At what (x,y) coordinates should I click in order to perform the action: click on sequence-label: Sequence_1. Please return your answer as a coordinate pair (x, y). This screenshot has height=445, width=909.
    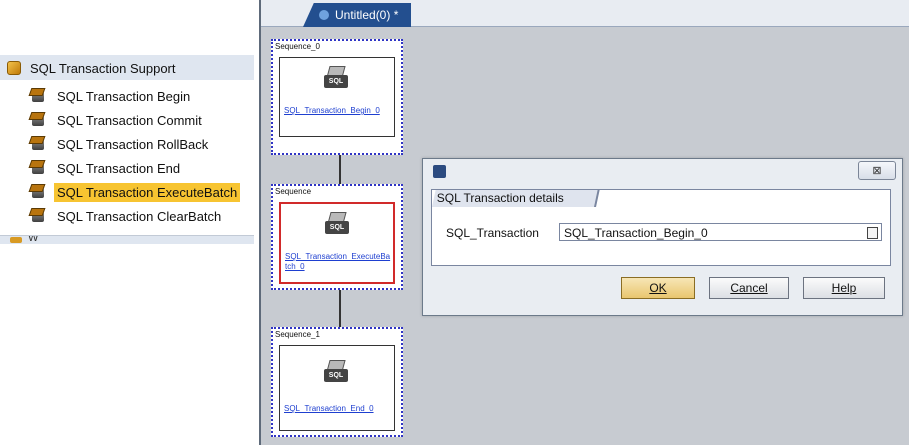
    Looking at the image, I should click on (297, 334).